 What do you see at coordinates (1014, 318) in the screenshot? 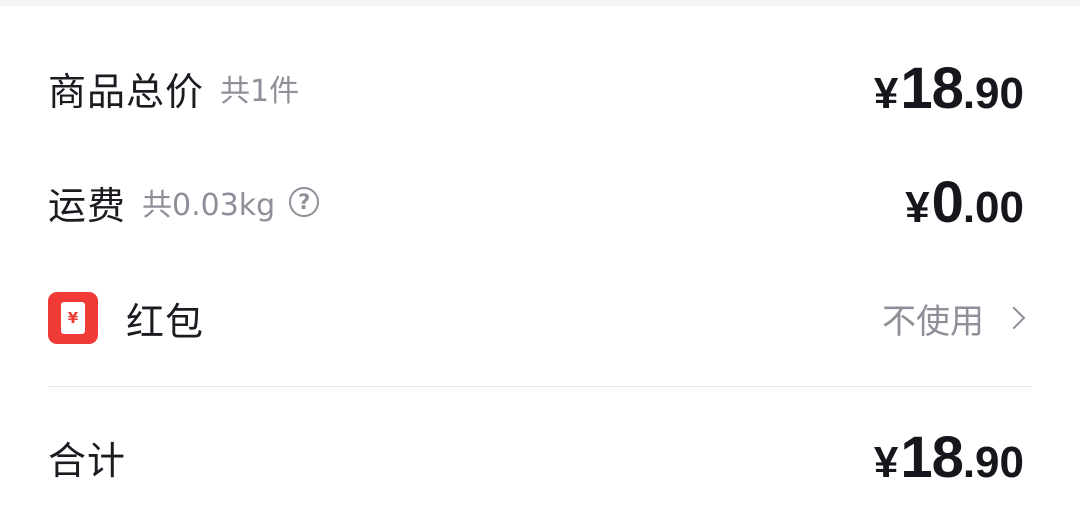
I see `chevron-right-icon` at bounding box center [1014, 318].